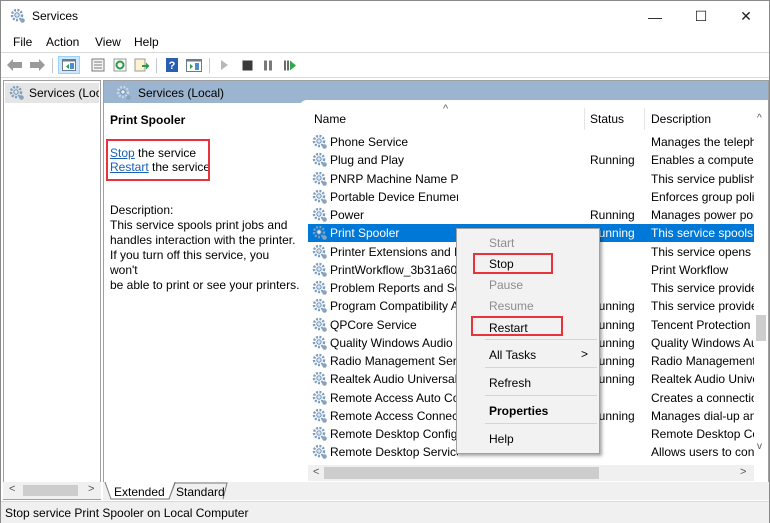 The height and width of the screenshot is (523, 770). Describe the element at coordinates (394, 178) in the screenshot. I see `service-name: PNRP Machine Name Publication Service` at that location.